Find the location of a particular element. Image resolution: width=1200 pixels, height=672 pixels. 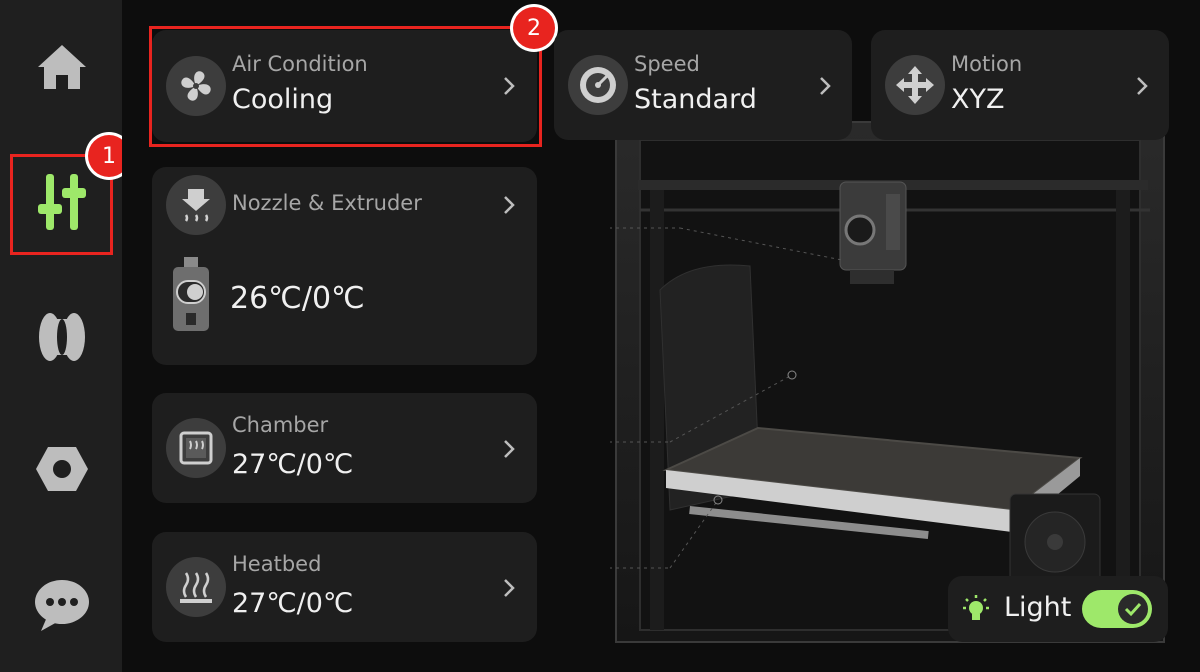

heatbed-icon is located at coordinates (196, 587).